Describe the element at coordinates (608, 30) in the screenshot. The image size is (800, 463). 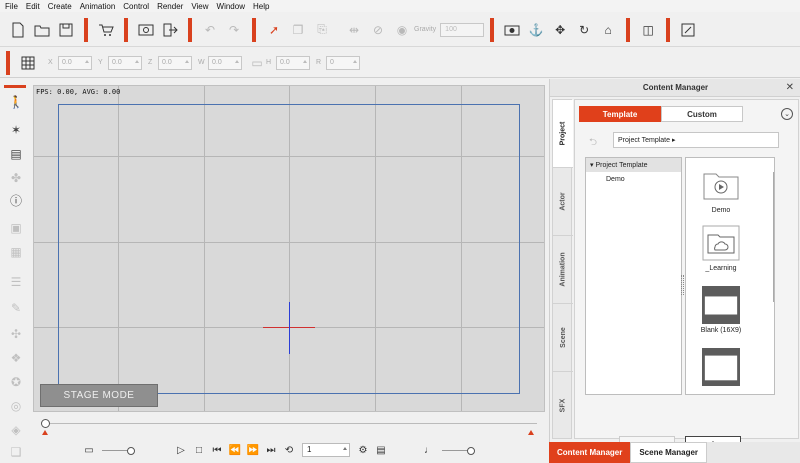
I see `home-icon: ⌂` at that location.